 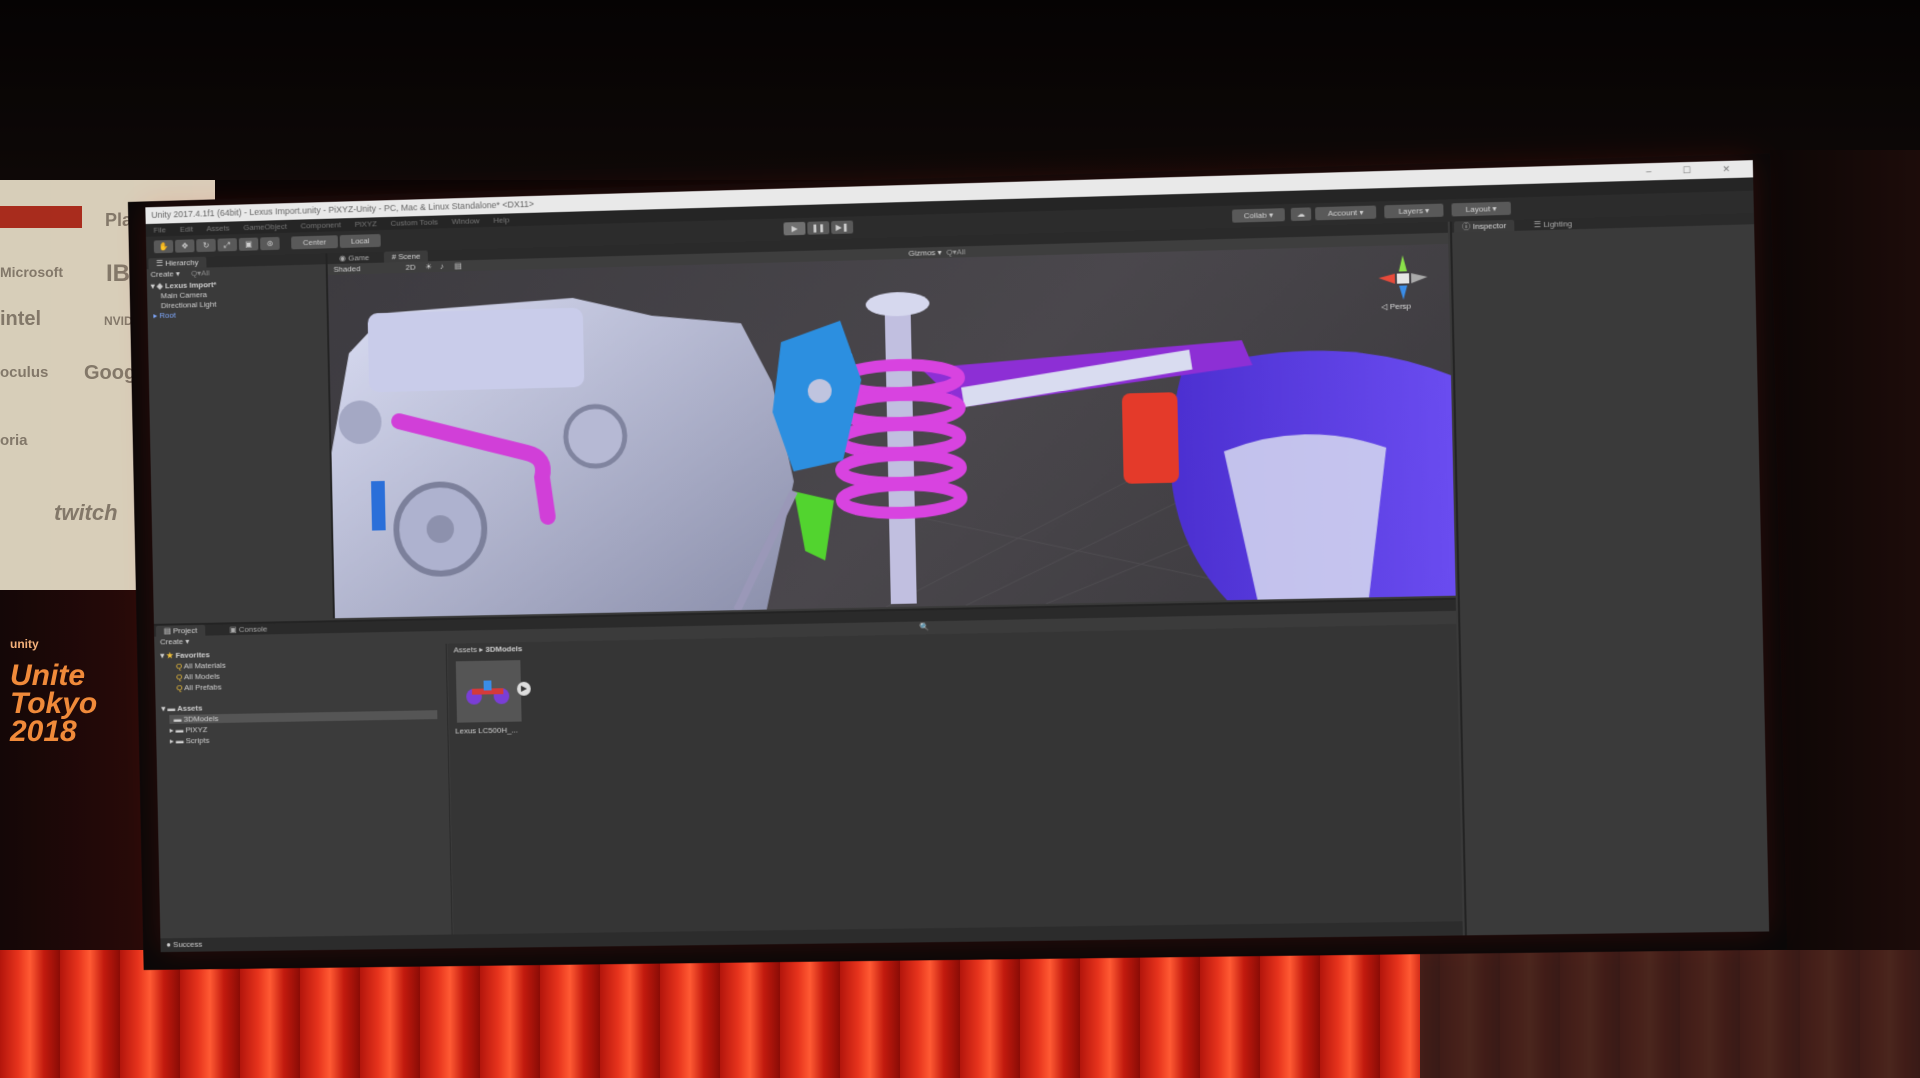 What do you see at coordinates (1403, 278) in the screenshot?
I see `axis-gizmo-icon` at bounding box center [1403, 278].